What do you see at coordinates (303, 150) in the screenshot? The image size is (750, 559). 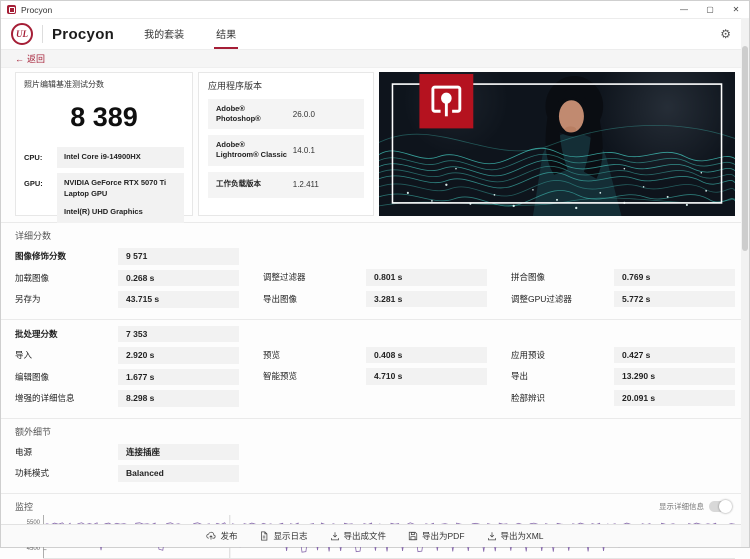 I see `version-value: 14.0.1` at bounding box center [303, 150].